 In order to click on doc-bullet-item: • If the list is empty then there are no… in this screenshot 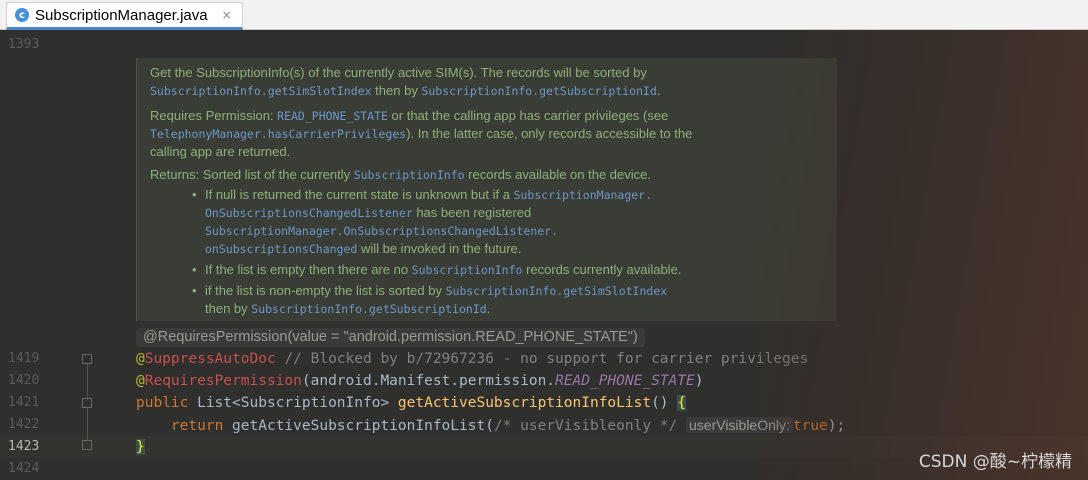, I will do `click(437, 269)`.